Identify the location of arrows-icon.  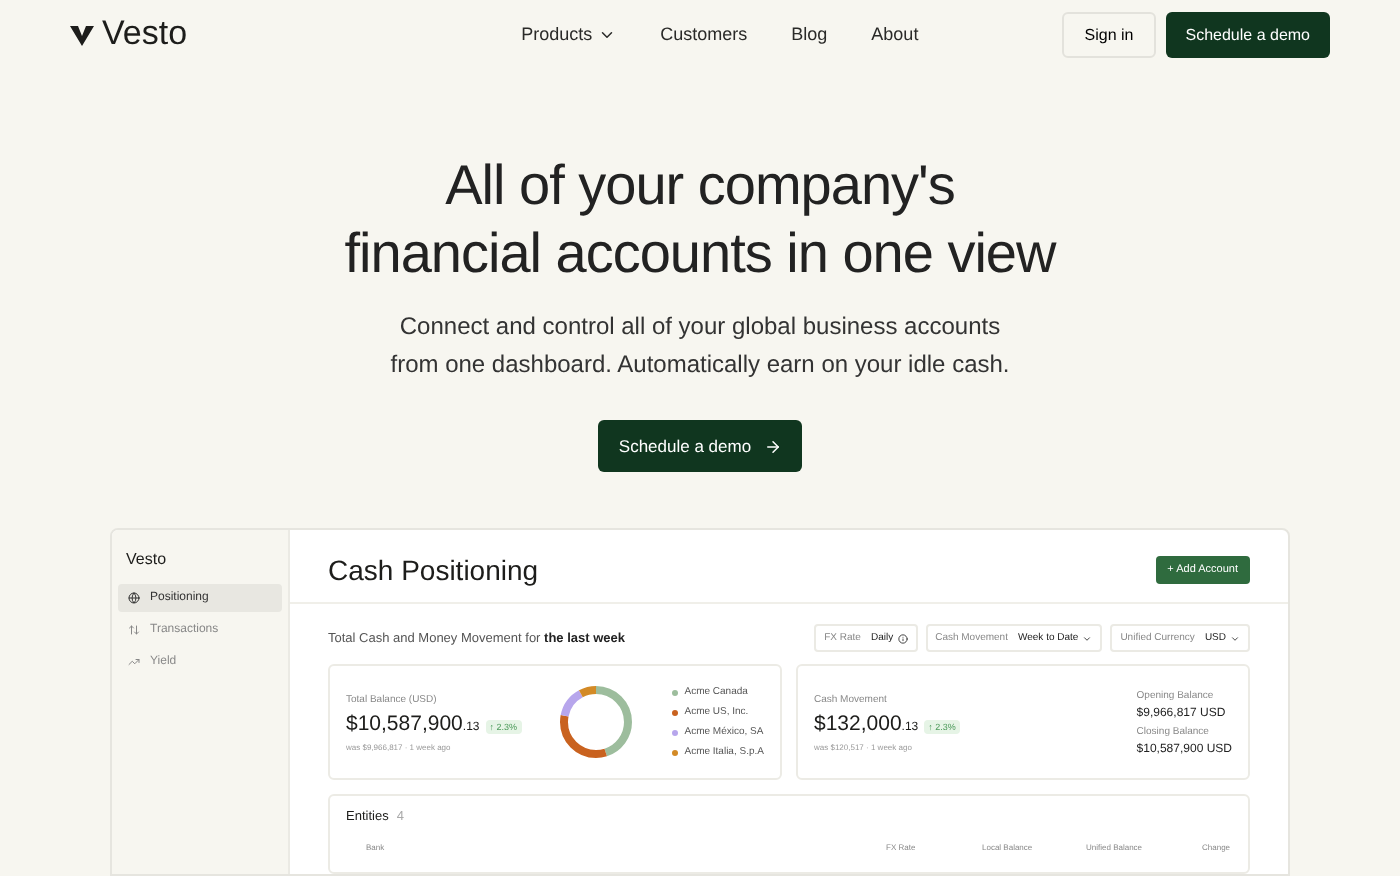
(134, 630).